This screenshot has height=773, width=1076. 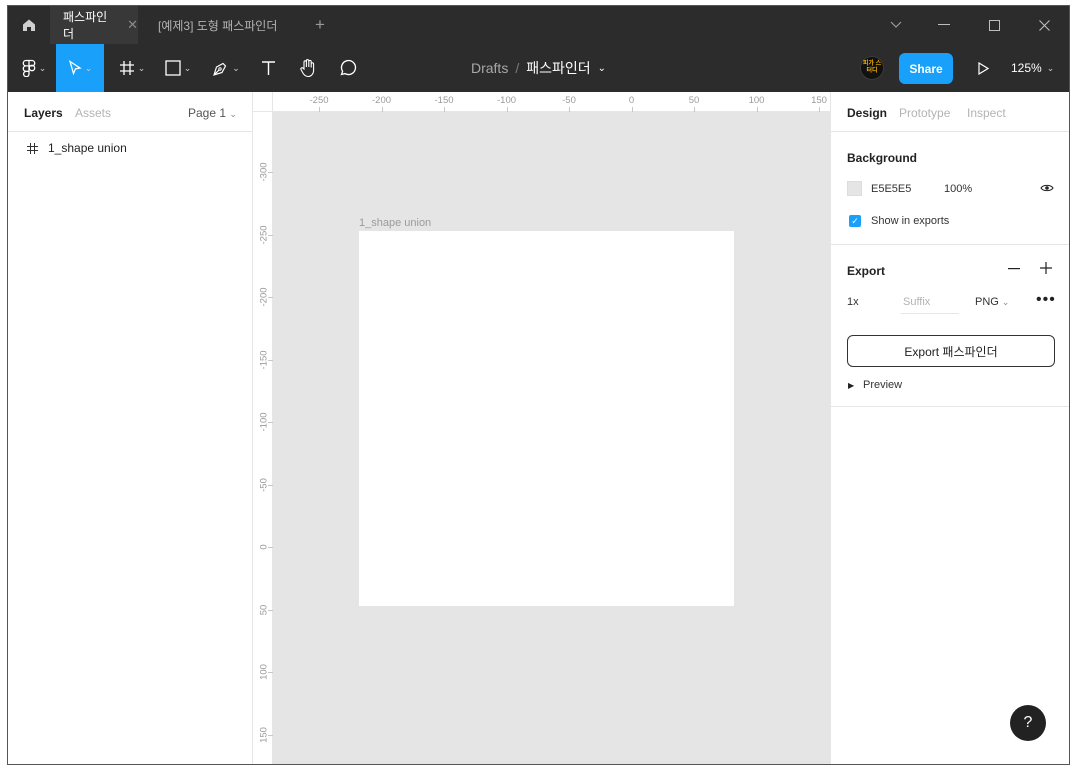 I want to click on ruler-label: 150, so click(x=819, y=100).